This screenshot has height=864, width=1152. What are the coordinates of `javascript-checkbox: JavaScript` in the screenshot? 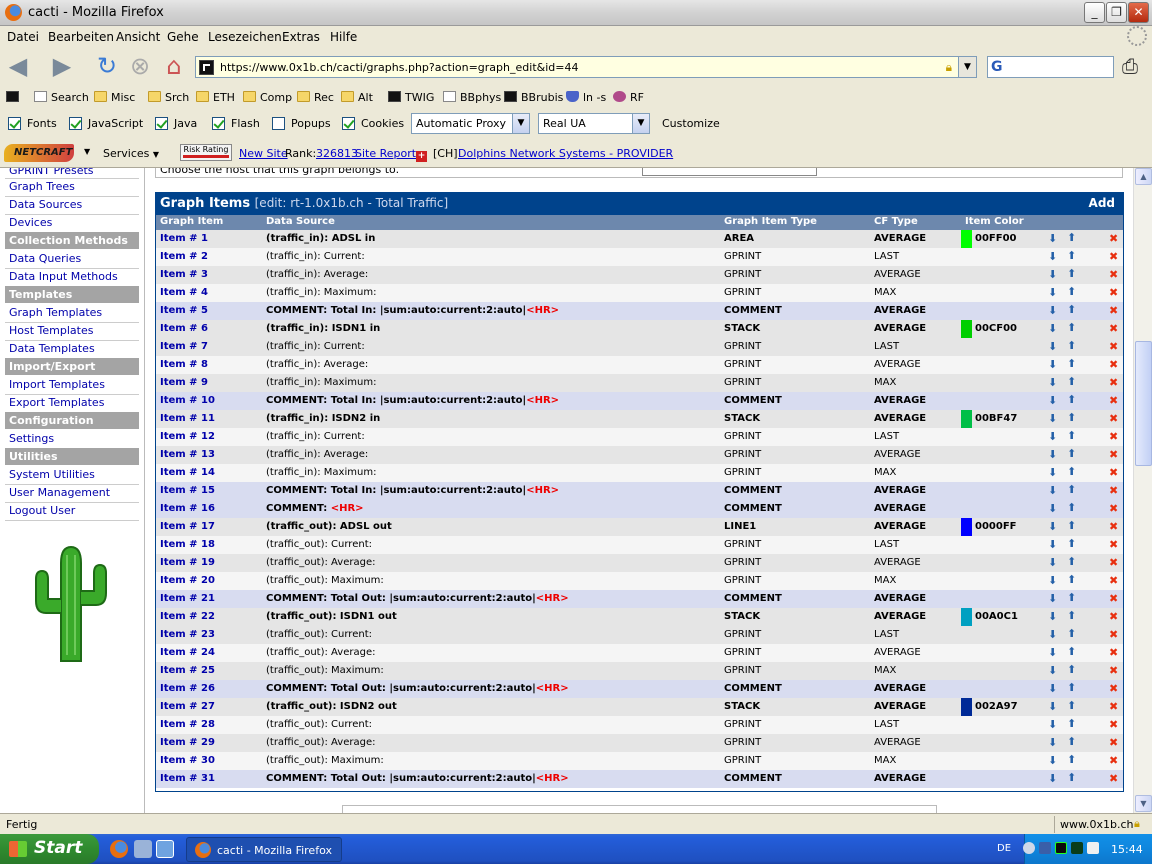 It's located at (106, 123).